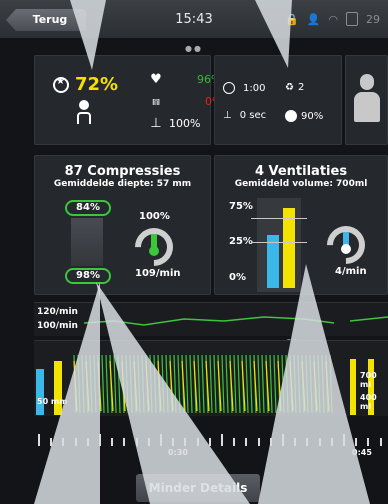 The image size is (388, 504). I want to click on rate-strip: 120/min 100/min 31, so click(211, 325).